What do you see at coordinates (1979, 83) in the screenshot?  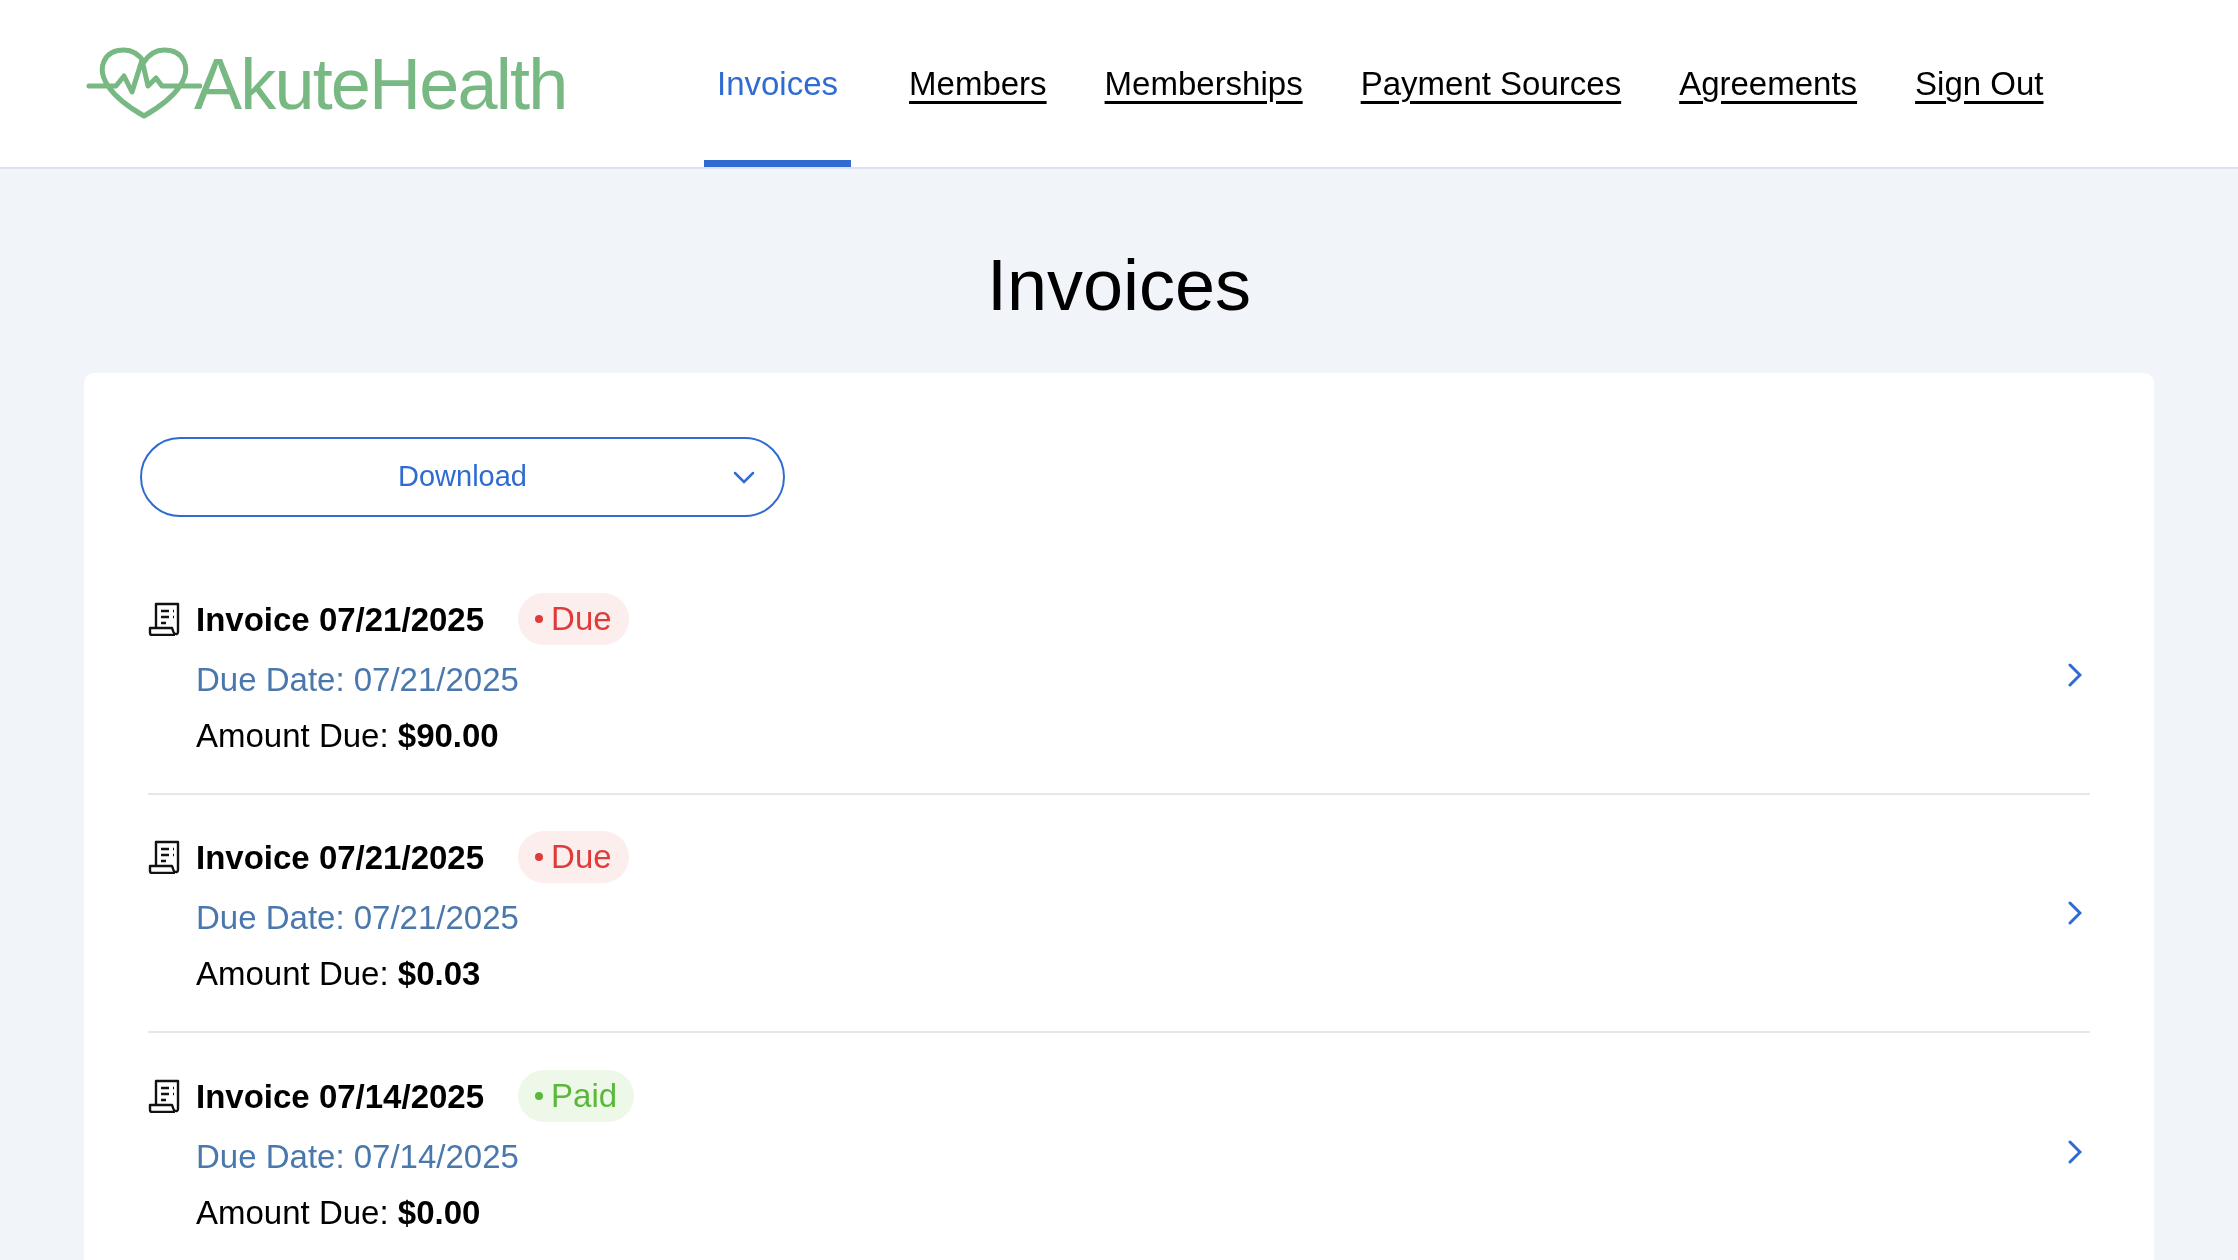 I see `nav-link: Sign Out` at bounding box center [1979, 83].